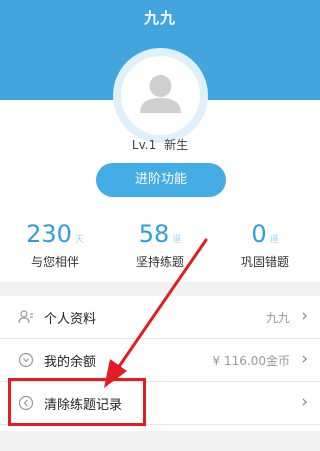 The width and height of the screenshot is (320, 451). Describe the element at coordinates (162, 304) in the screenshot. I see `annotation-arrow-shaft` at that location.